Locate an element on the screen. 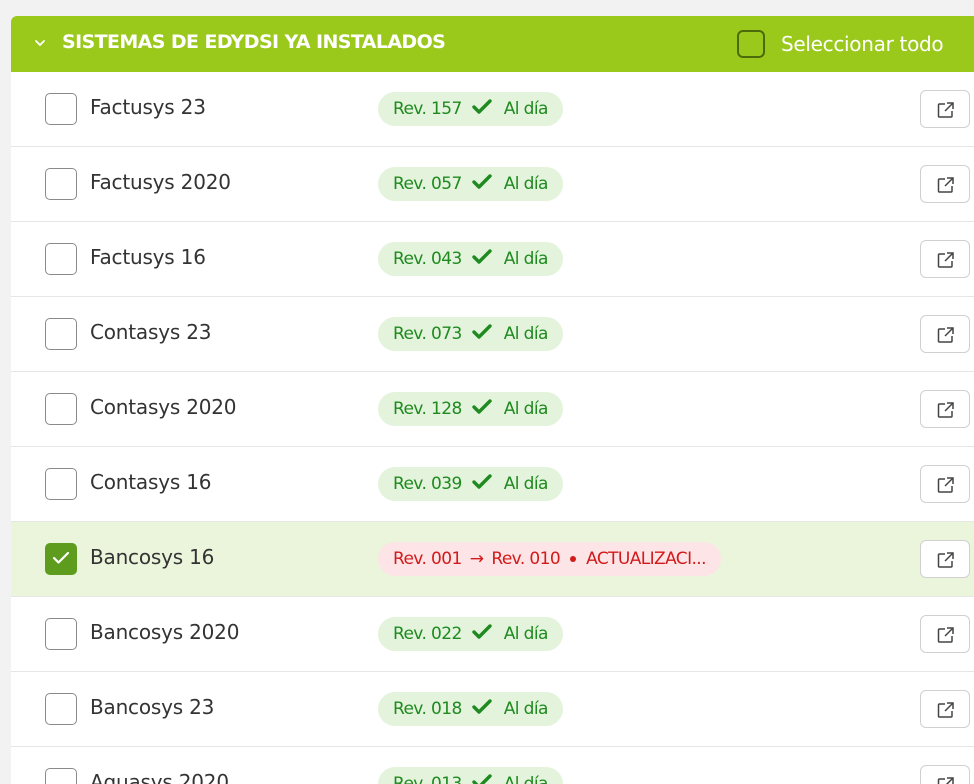 The height and width of the screenshot is (784, 974). list-item: Factusys 16 Rev. 043 Al día is located at coordinates (492, 259).